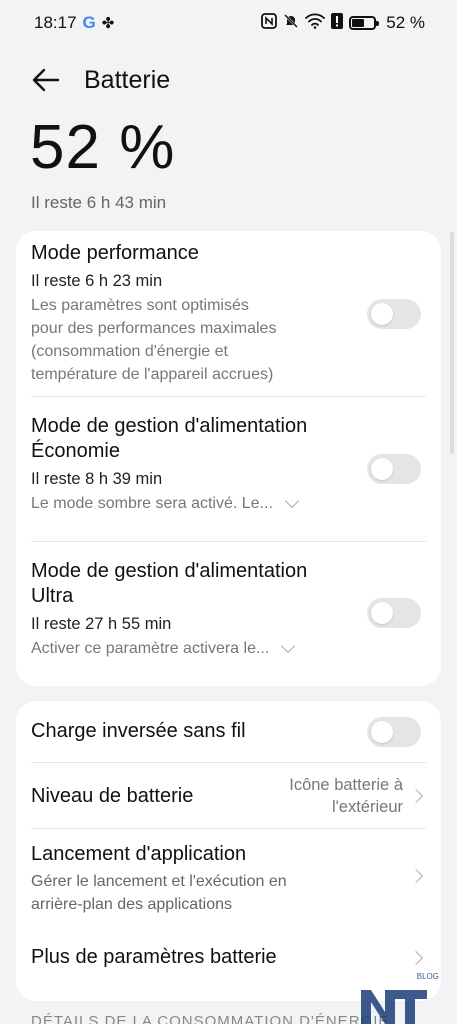  Describe the element at coordinates (52, 596) in the screenshot. I see `title-line: Ultra` at that location.